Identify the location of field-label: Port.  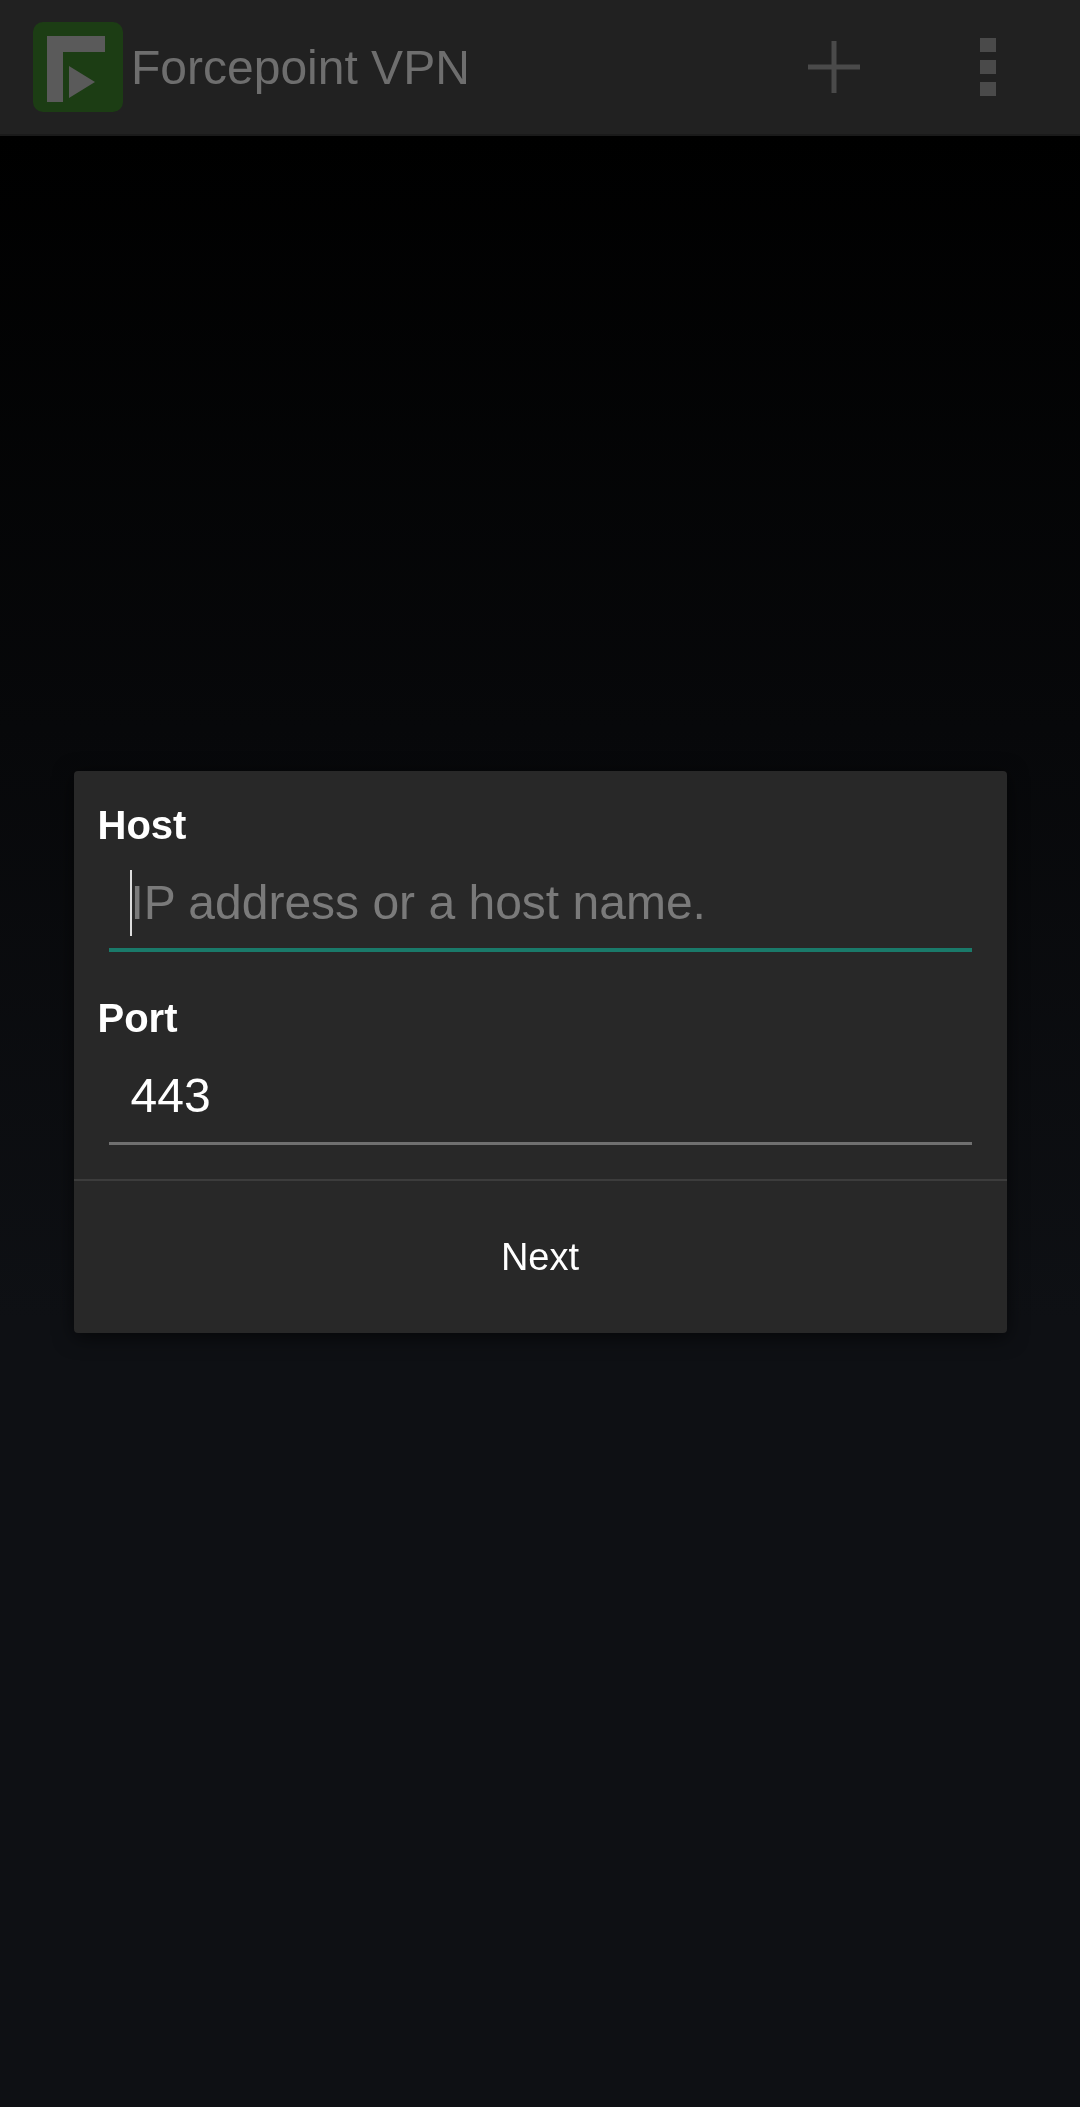
(138, 1018).